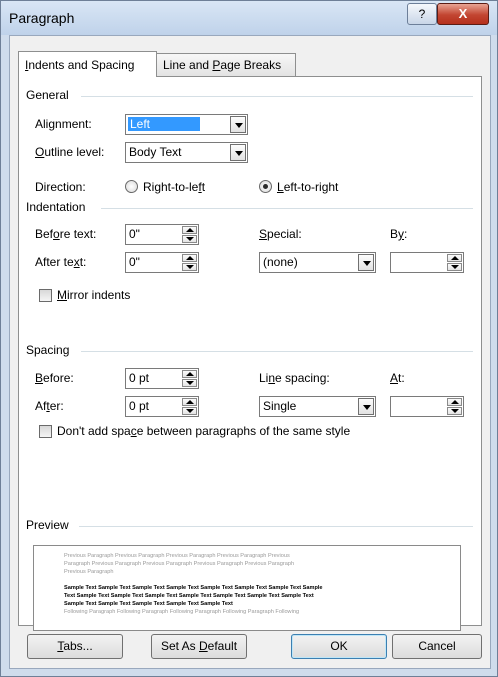 This screenshot has height=677, width=498. What do you see at coordinates (54, 262) in the screenshot?
I see `label-pre: After te` at bounding box center [54, 262].